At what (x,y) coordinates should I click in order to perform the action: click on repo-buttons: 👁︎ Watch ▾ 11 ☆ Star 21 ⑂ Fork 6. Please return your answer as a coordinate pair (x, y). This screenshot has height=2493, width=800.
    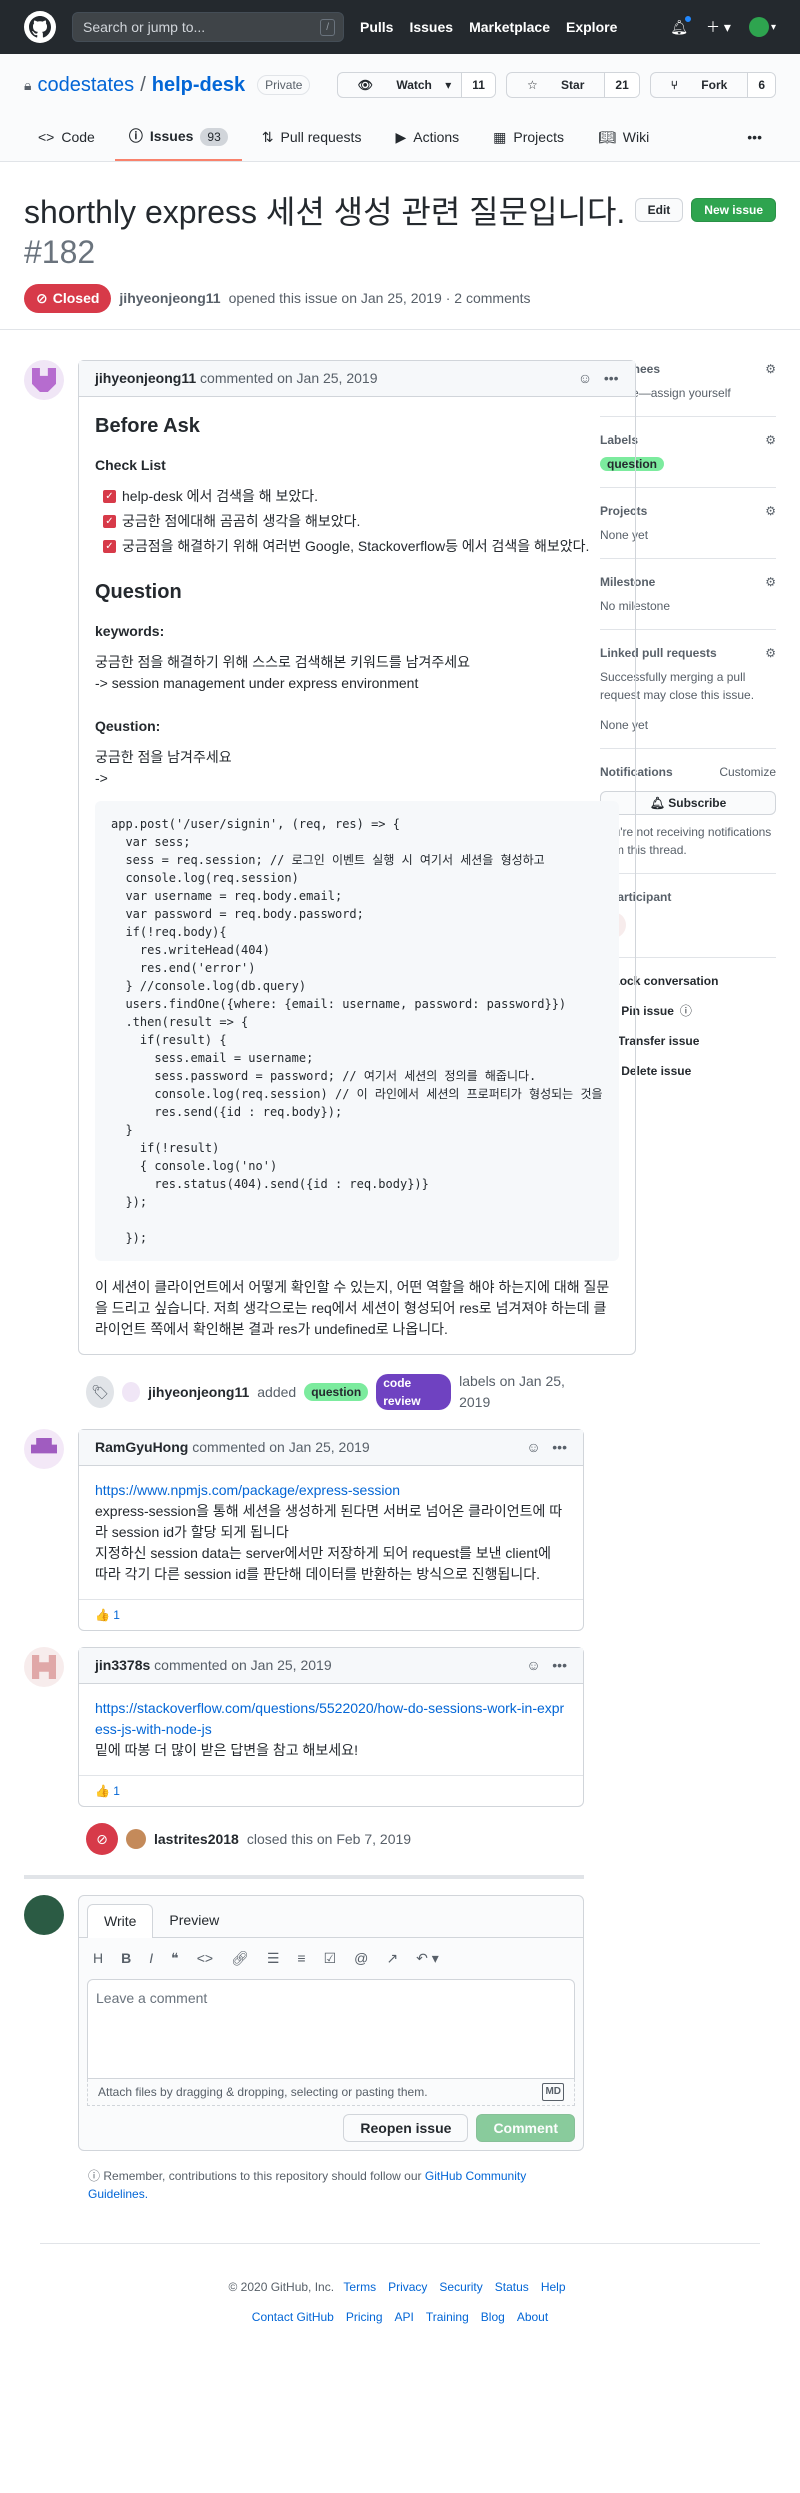
    Looking at the image, I should click on (556, 85).